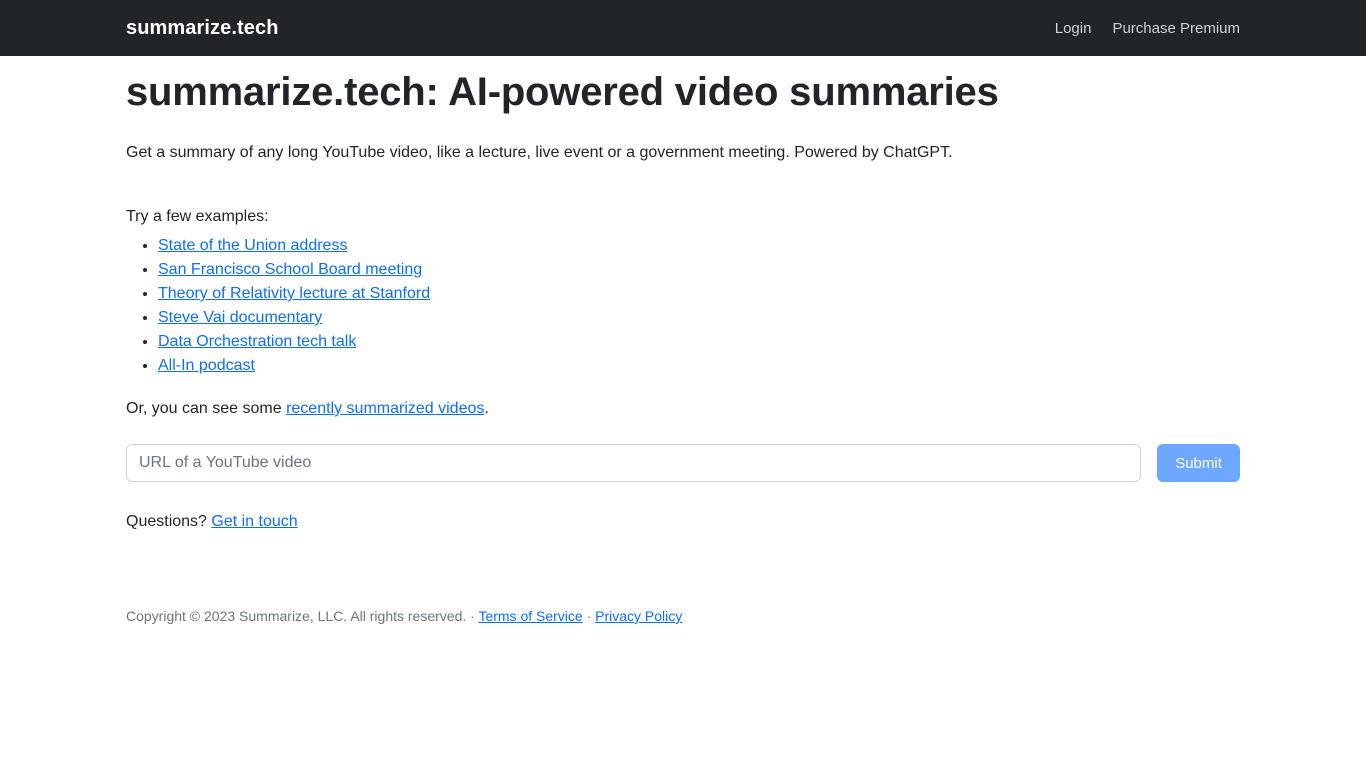 Image resolution: width=1366 pixels, height=768 pixels. What do you see at coordinates (634, 463) in the screenshot?
I see `youtube-url-input` at bounding box center [634, 463].